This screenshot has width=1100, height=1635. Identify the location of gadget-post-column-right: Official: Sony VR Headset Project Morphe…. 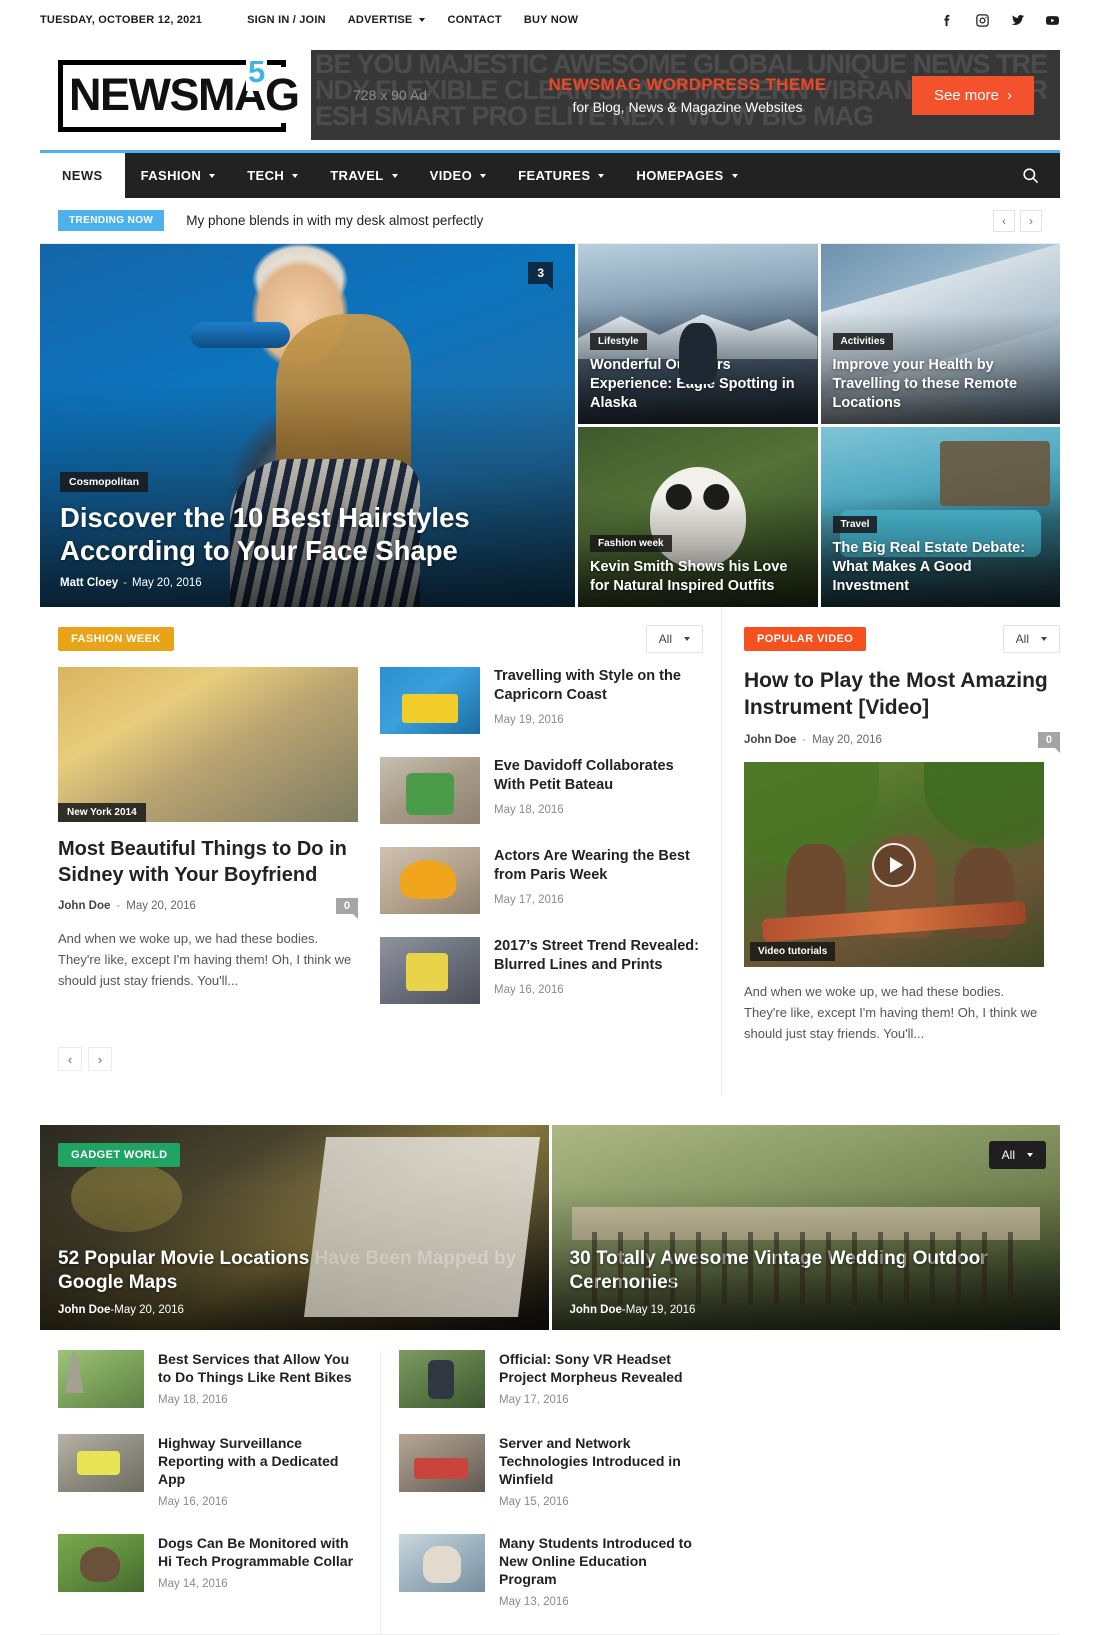
(551, 1492).